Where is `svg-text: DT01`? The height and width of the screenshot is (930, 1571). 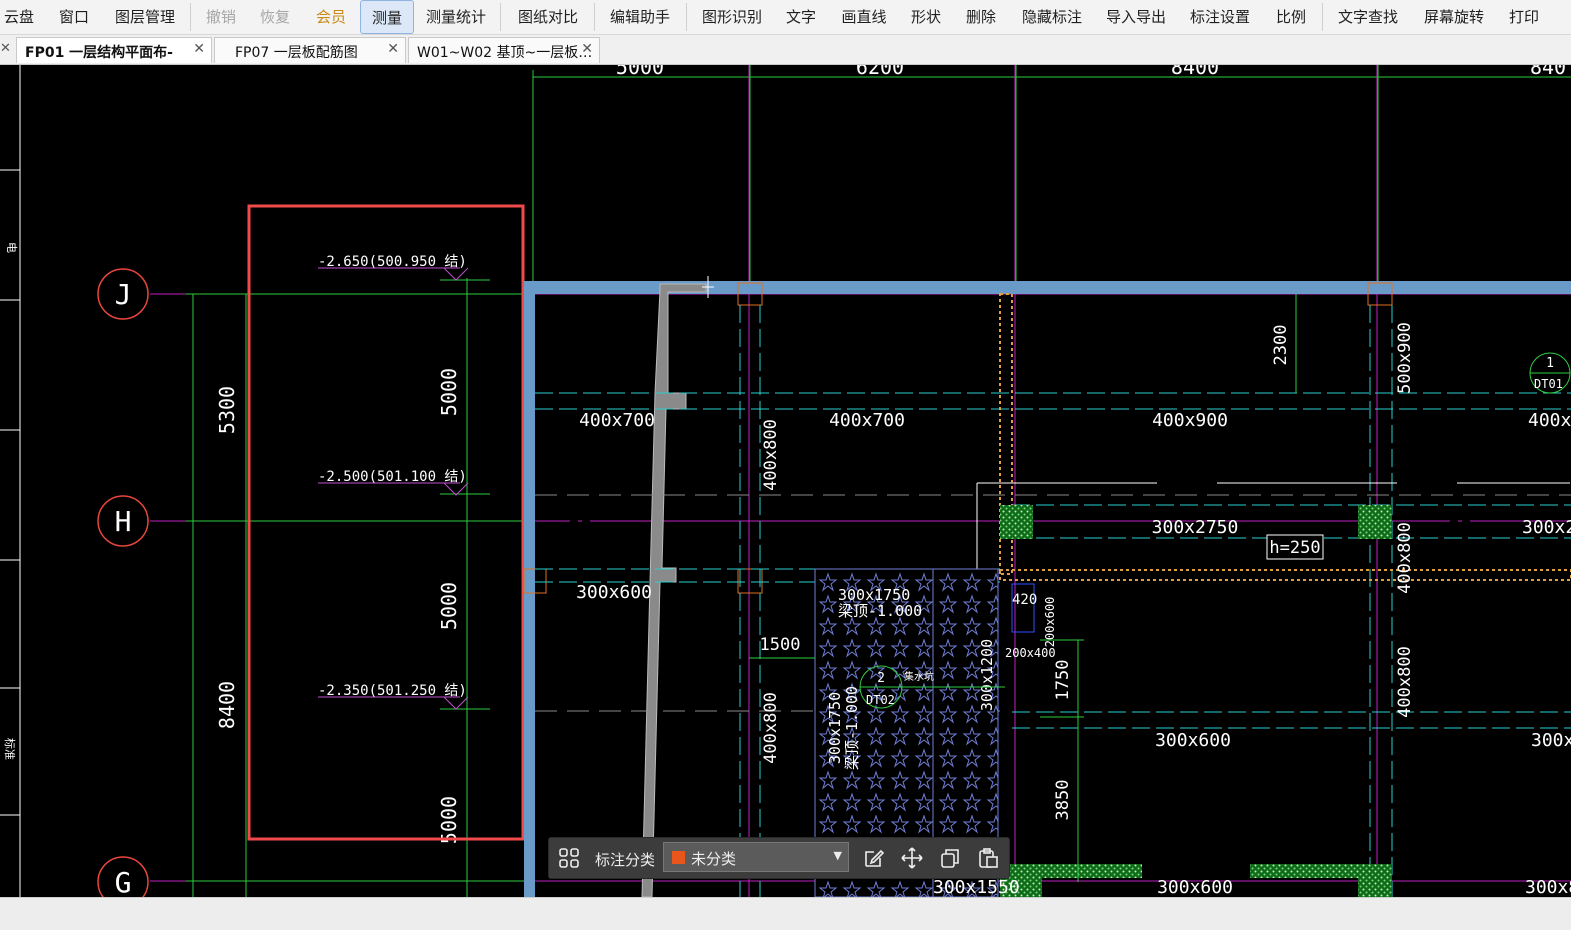 svg-text: DT01 is located at coordinates (1548, 384).